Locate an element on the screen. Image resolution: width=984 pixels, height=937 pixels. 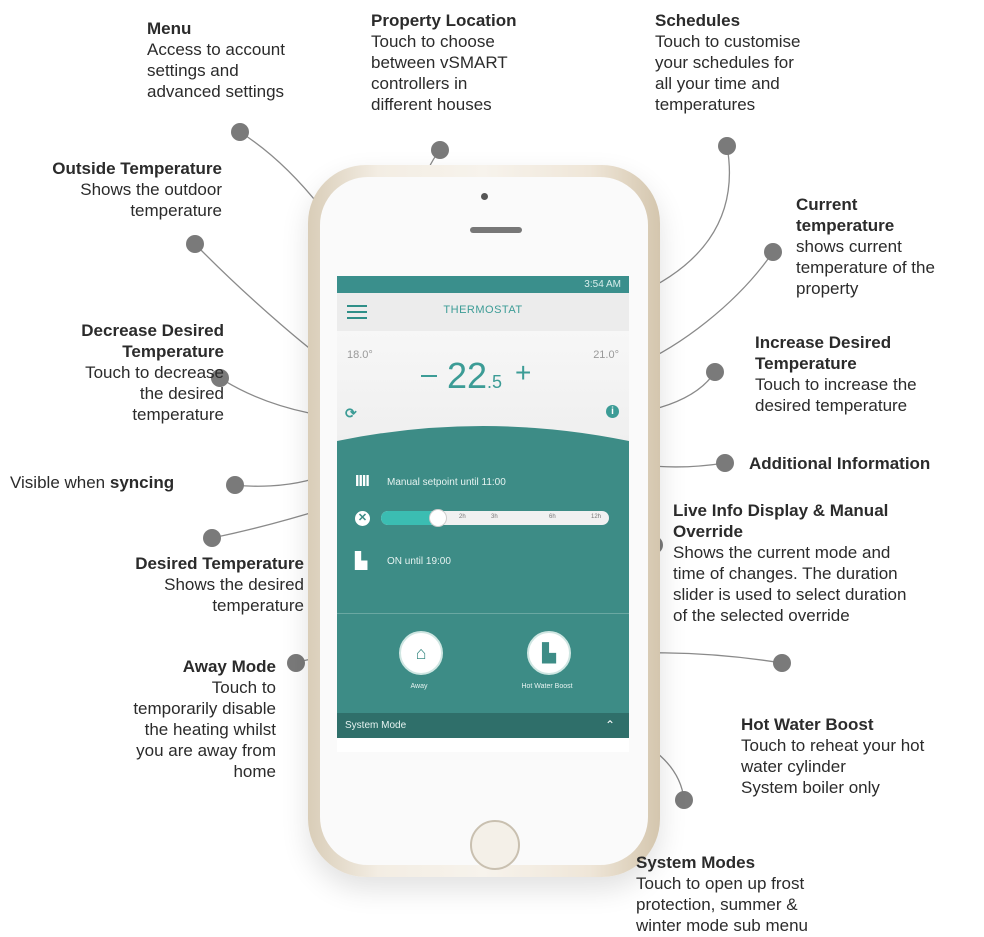
decrease-button is located at coordinates (429, 376).